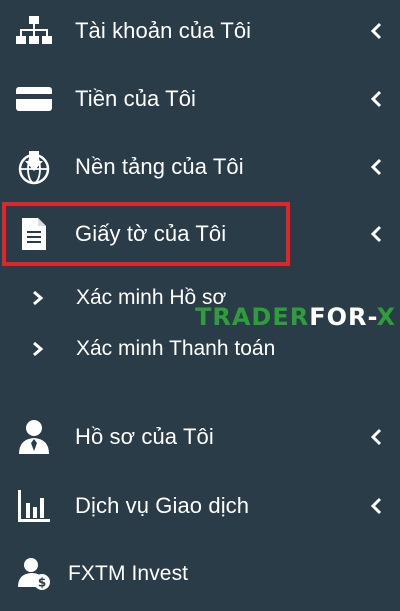 The height and width of the screenshot is (611, 400). What do you see at coordinates (200, 574) in the screenshot?
I see `menu-item-fxtm-invest: $ FXTM Invest` at bounding box center [200, 574].